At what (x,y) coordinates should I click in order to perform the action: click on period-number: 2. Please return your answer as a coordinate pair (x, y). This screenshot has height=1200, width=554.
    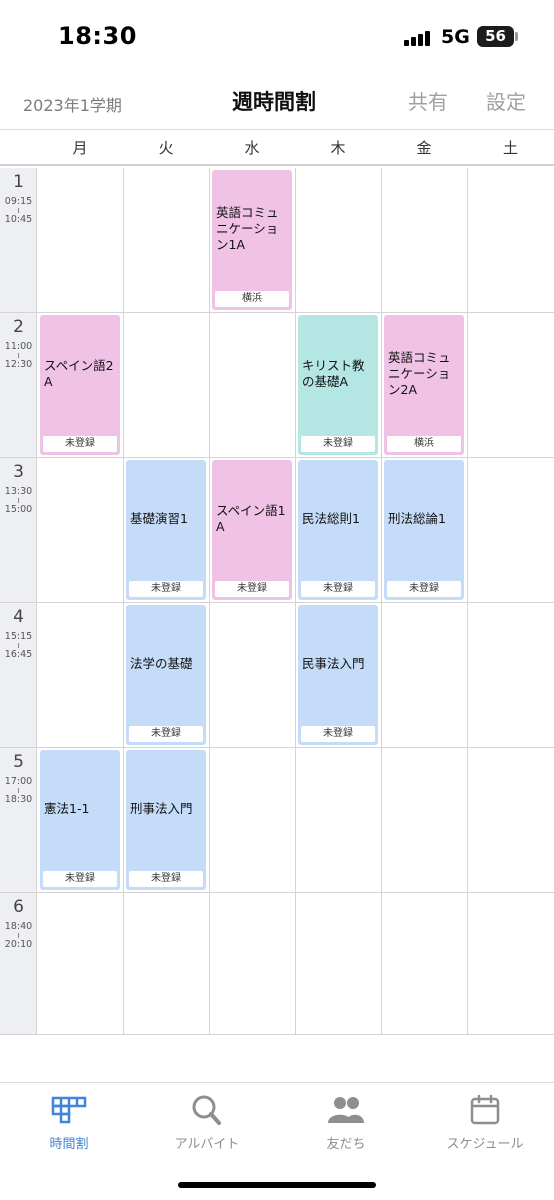
    Looking at the image, I should click on (18, 327).